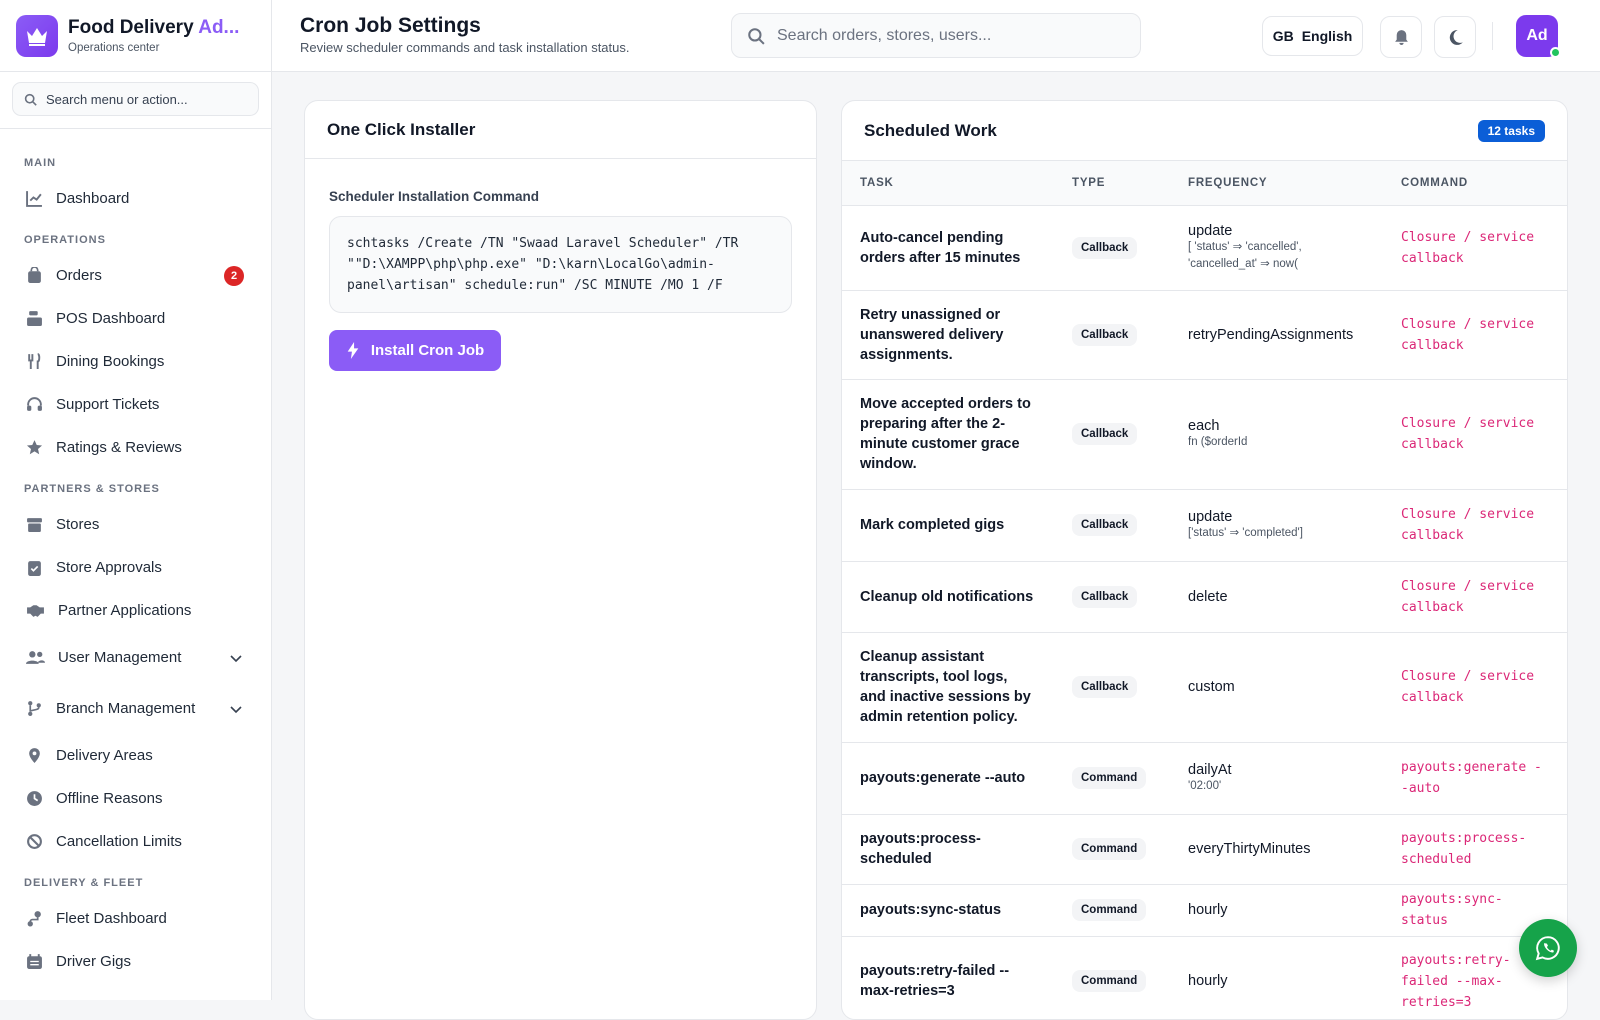 The image size is (1600, 1020). Describe the element at coordinates (948, 910) in the screenshot. I see `task-name: payouts:sync-status` at that location.